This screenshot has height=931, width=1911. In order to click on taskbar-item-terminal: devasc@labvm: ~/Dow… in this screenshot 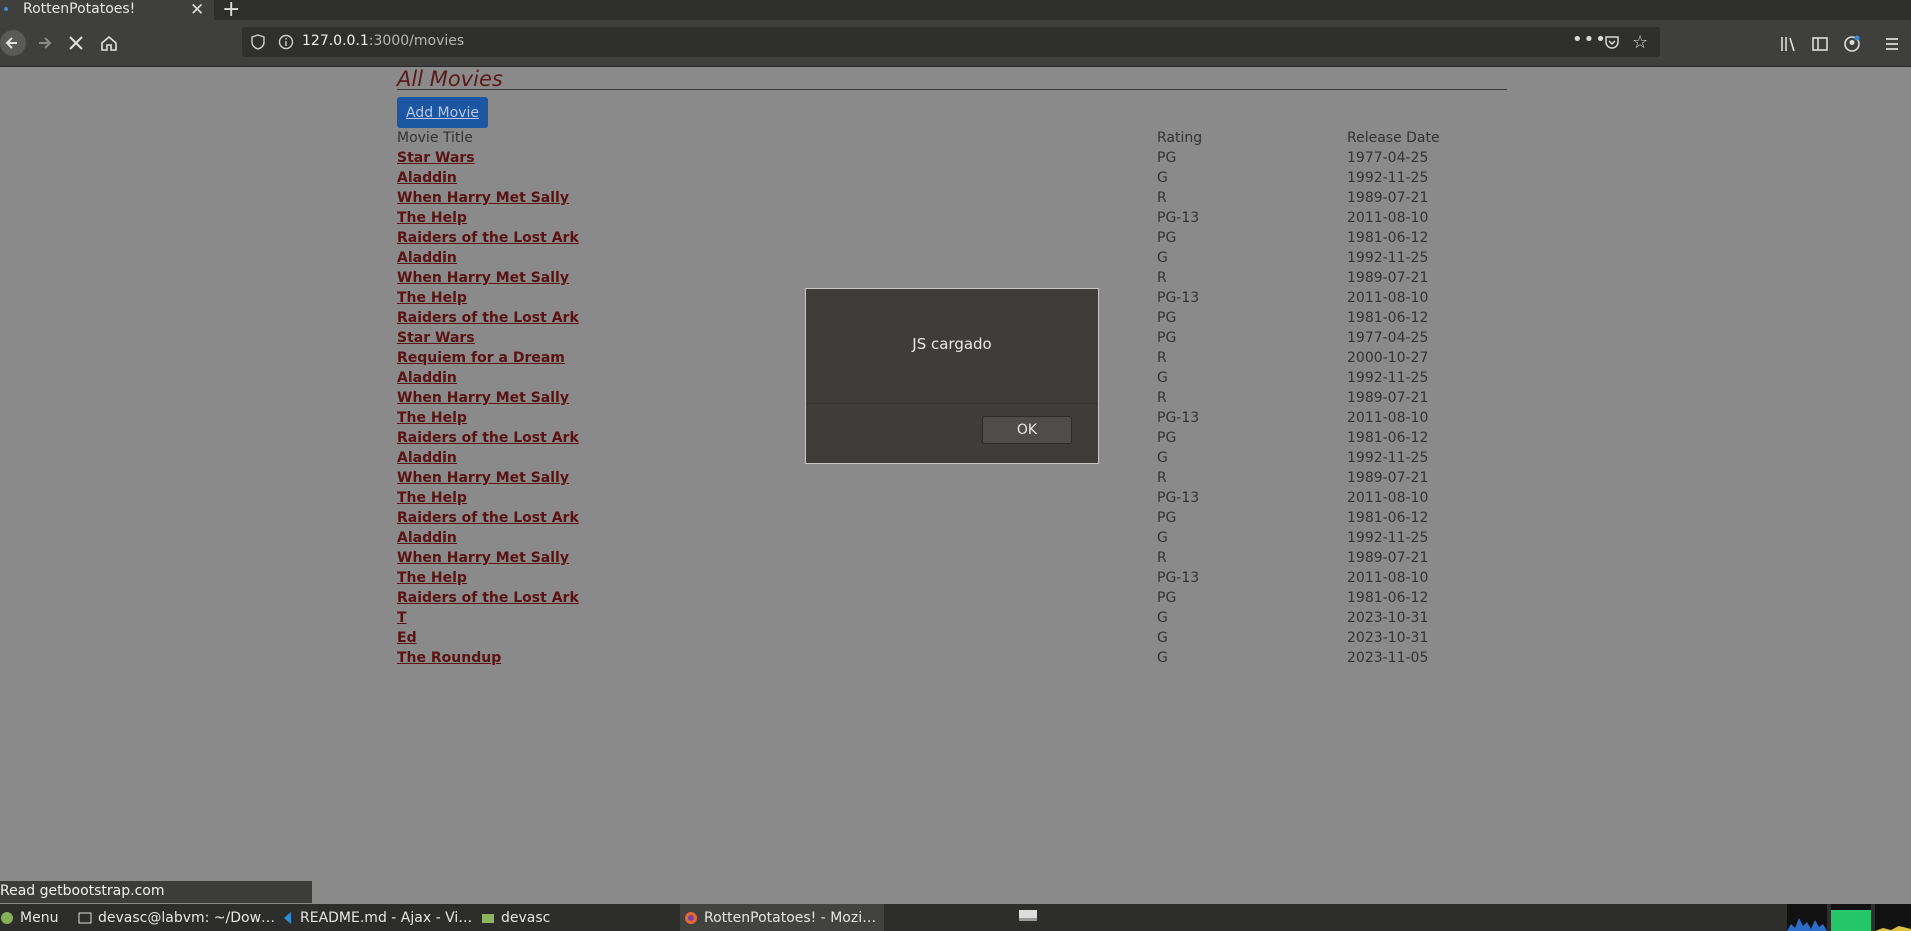, I will do `click(176, 917)`.